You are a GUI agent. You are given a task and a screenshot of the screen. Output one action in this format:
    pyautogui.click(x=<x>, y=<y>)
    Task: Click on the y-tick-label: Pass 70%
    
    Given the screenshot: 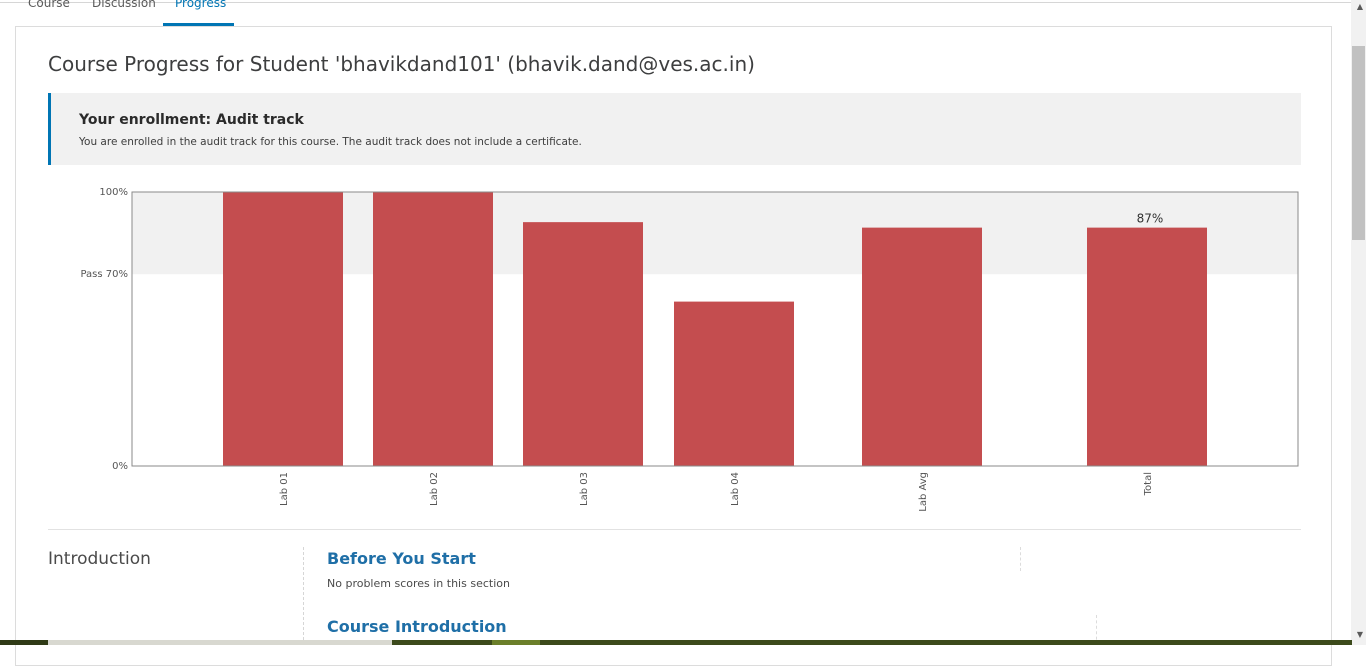 What is the action you would take?
    pyautogui.click(x=104, y=274)
    